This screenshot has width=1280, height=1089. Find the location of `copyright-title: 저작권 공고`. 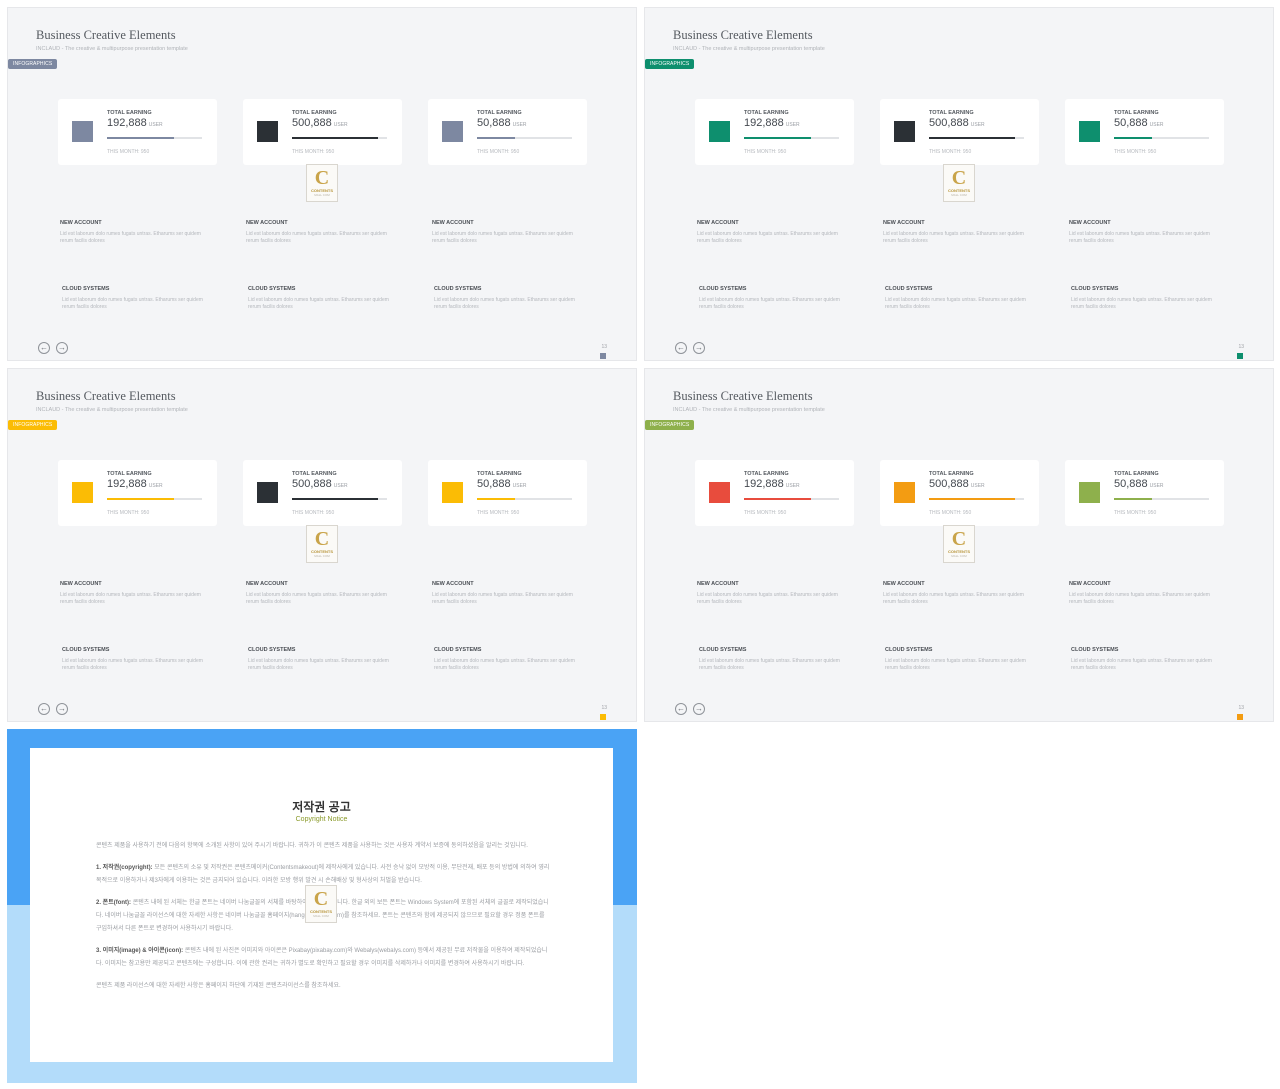

copyright-title: 저작권 공고 is located at coordinates (321, 807).